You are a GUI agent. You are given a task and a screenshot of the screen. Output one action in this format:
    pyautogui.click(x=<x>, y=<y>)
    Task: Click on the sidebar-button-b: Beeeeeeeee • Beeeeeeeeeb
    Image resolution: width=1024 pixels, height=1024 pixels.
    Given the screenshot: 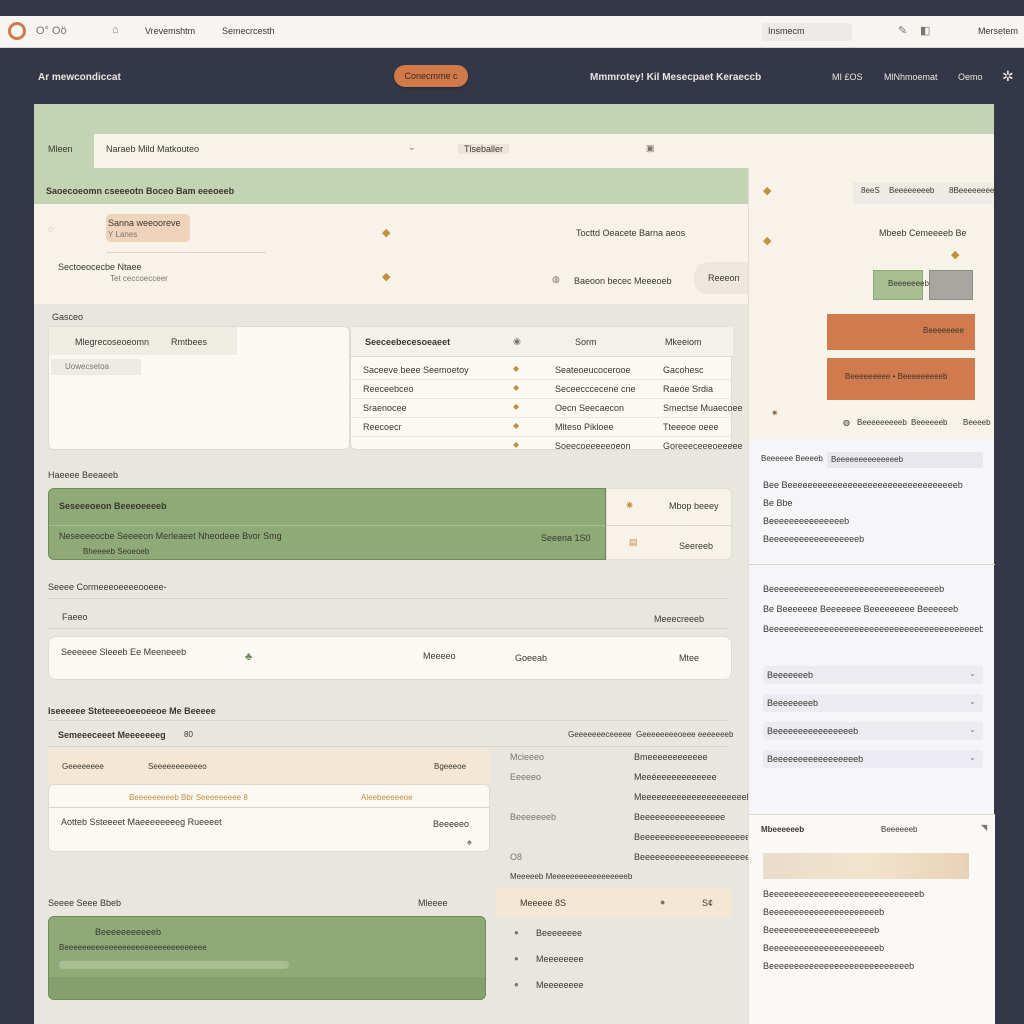 What is the action you would take?
    pyautogui.click(x=901, y=379)
    